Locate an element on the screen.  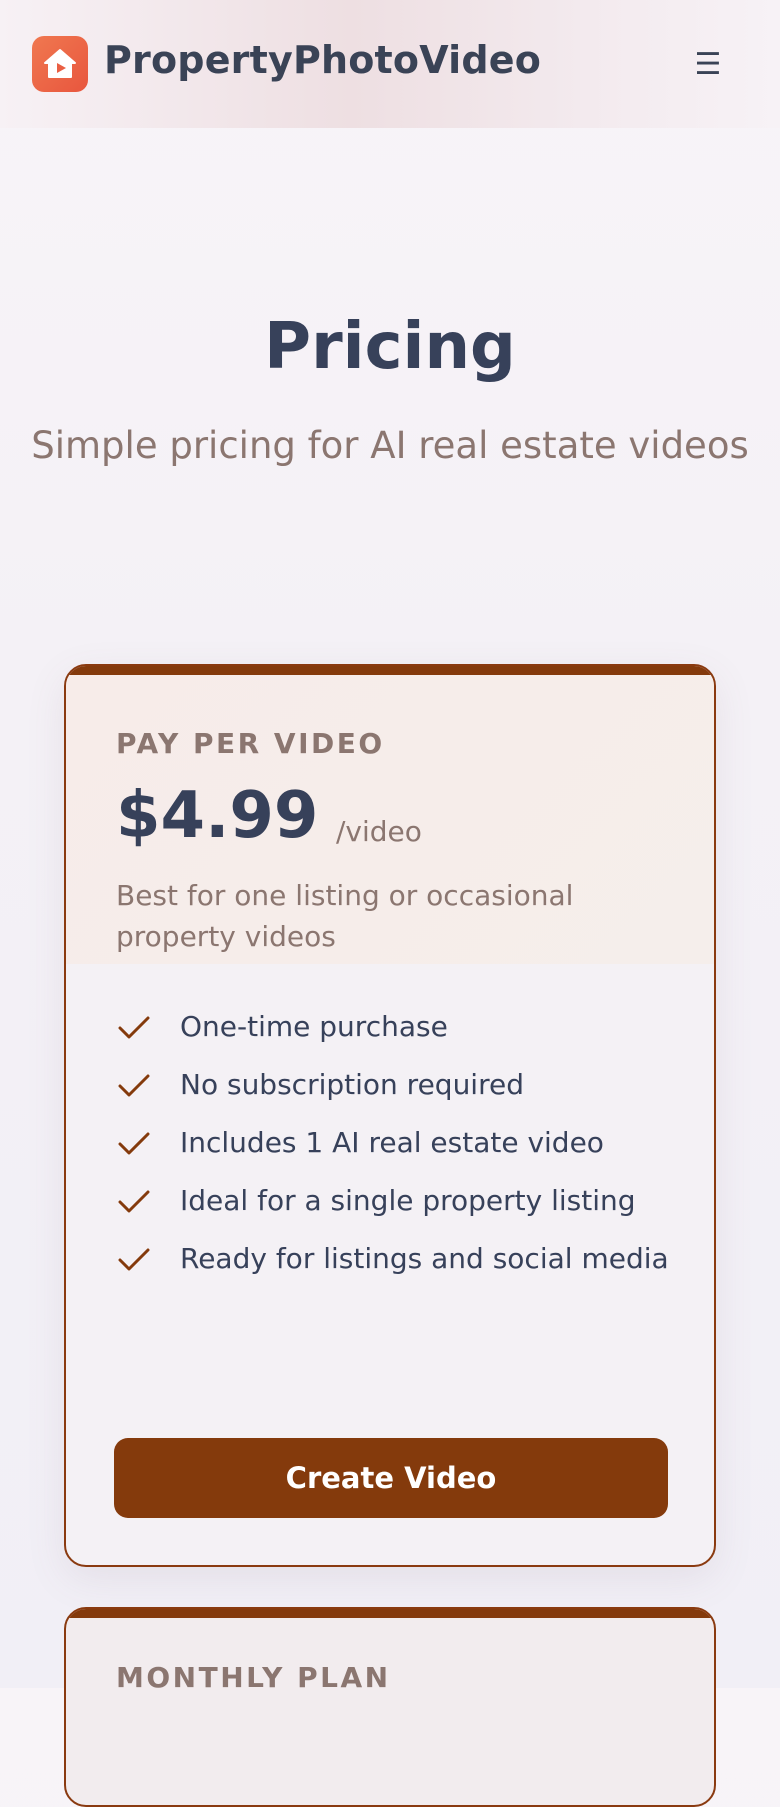
feature-text: Ready for listings and social media is located at coordinates (424, 1258).